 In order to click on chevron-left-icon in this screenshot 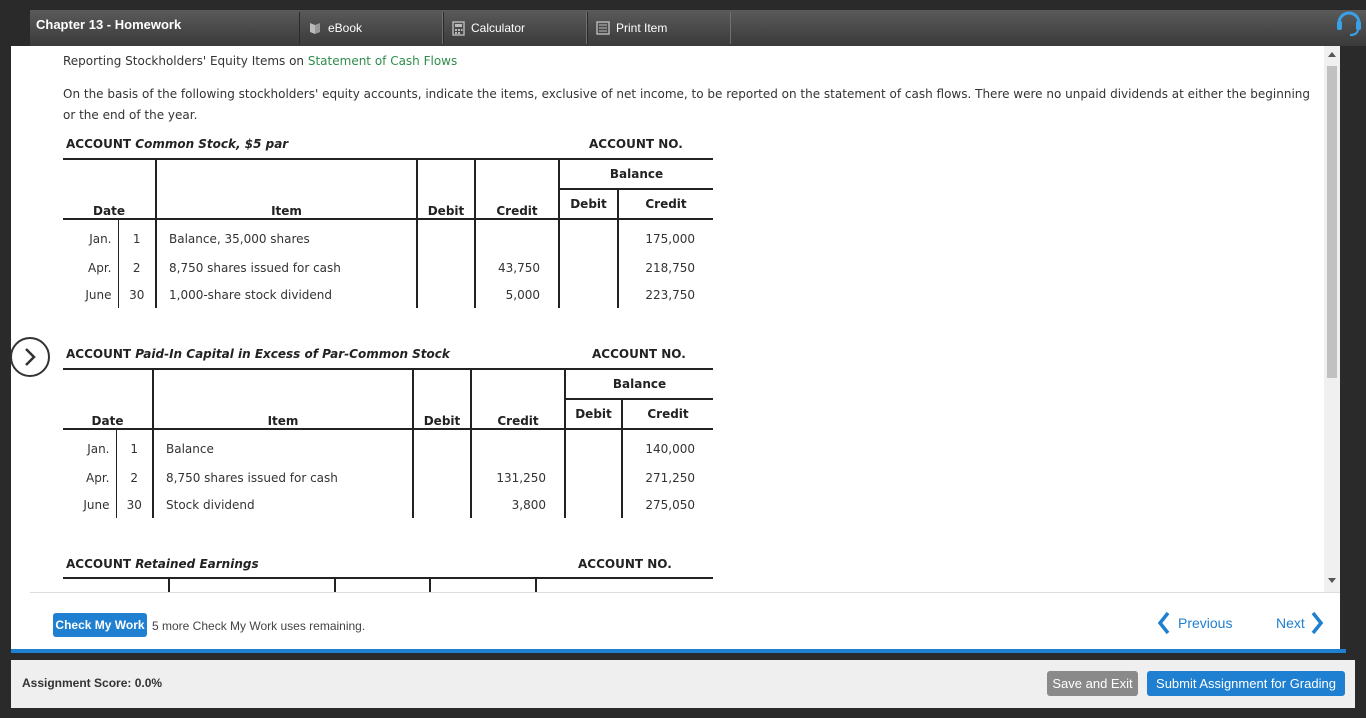, I will do `click(1163, 623)`.